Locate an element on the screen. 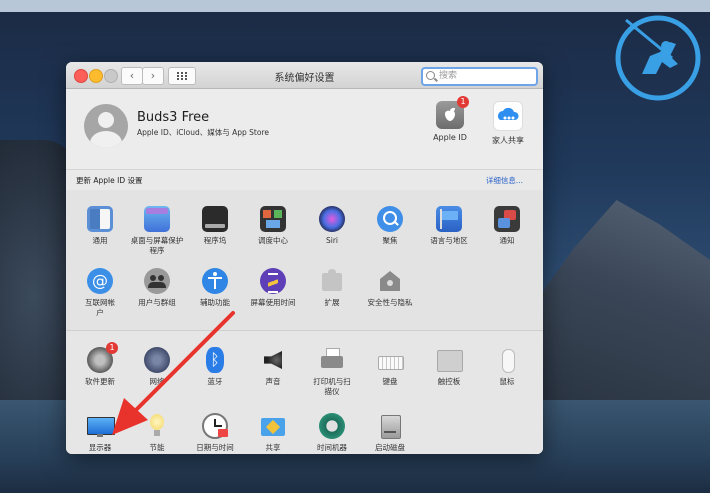 The image size is (710, 493). pane-mouse: 鼠标 is located at coordinates (507, 367).